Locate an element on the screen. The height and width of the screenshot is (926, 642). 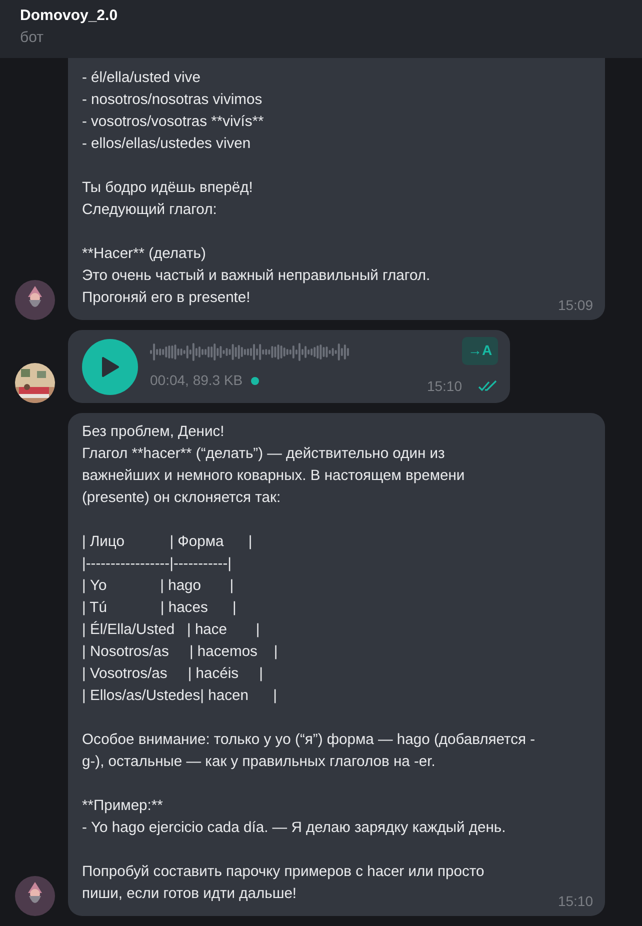
chat-subtitle: бот is located at coordinates (32, 38).